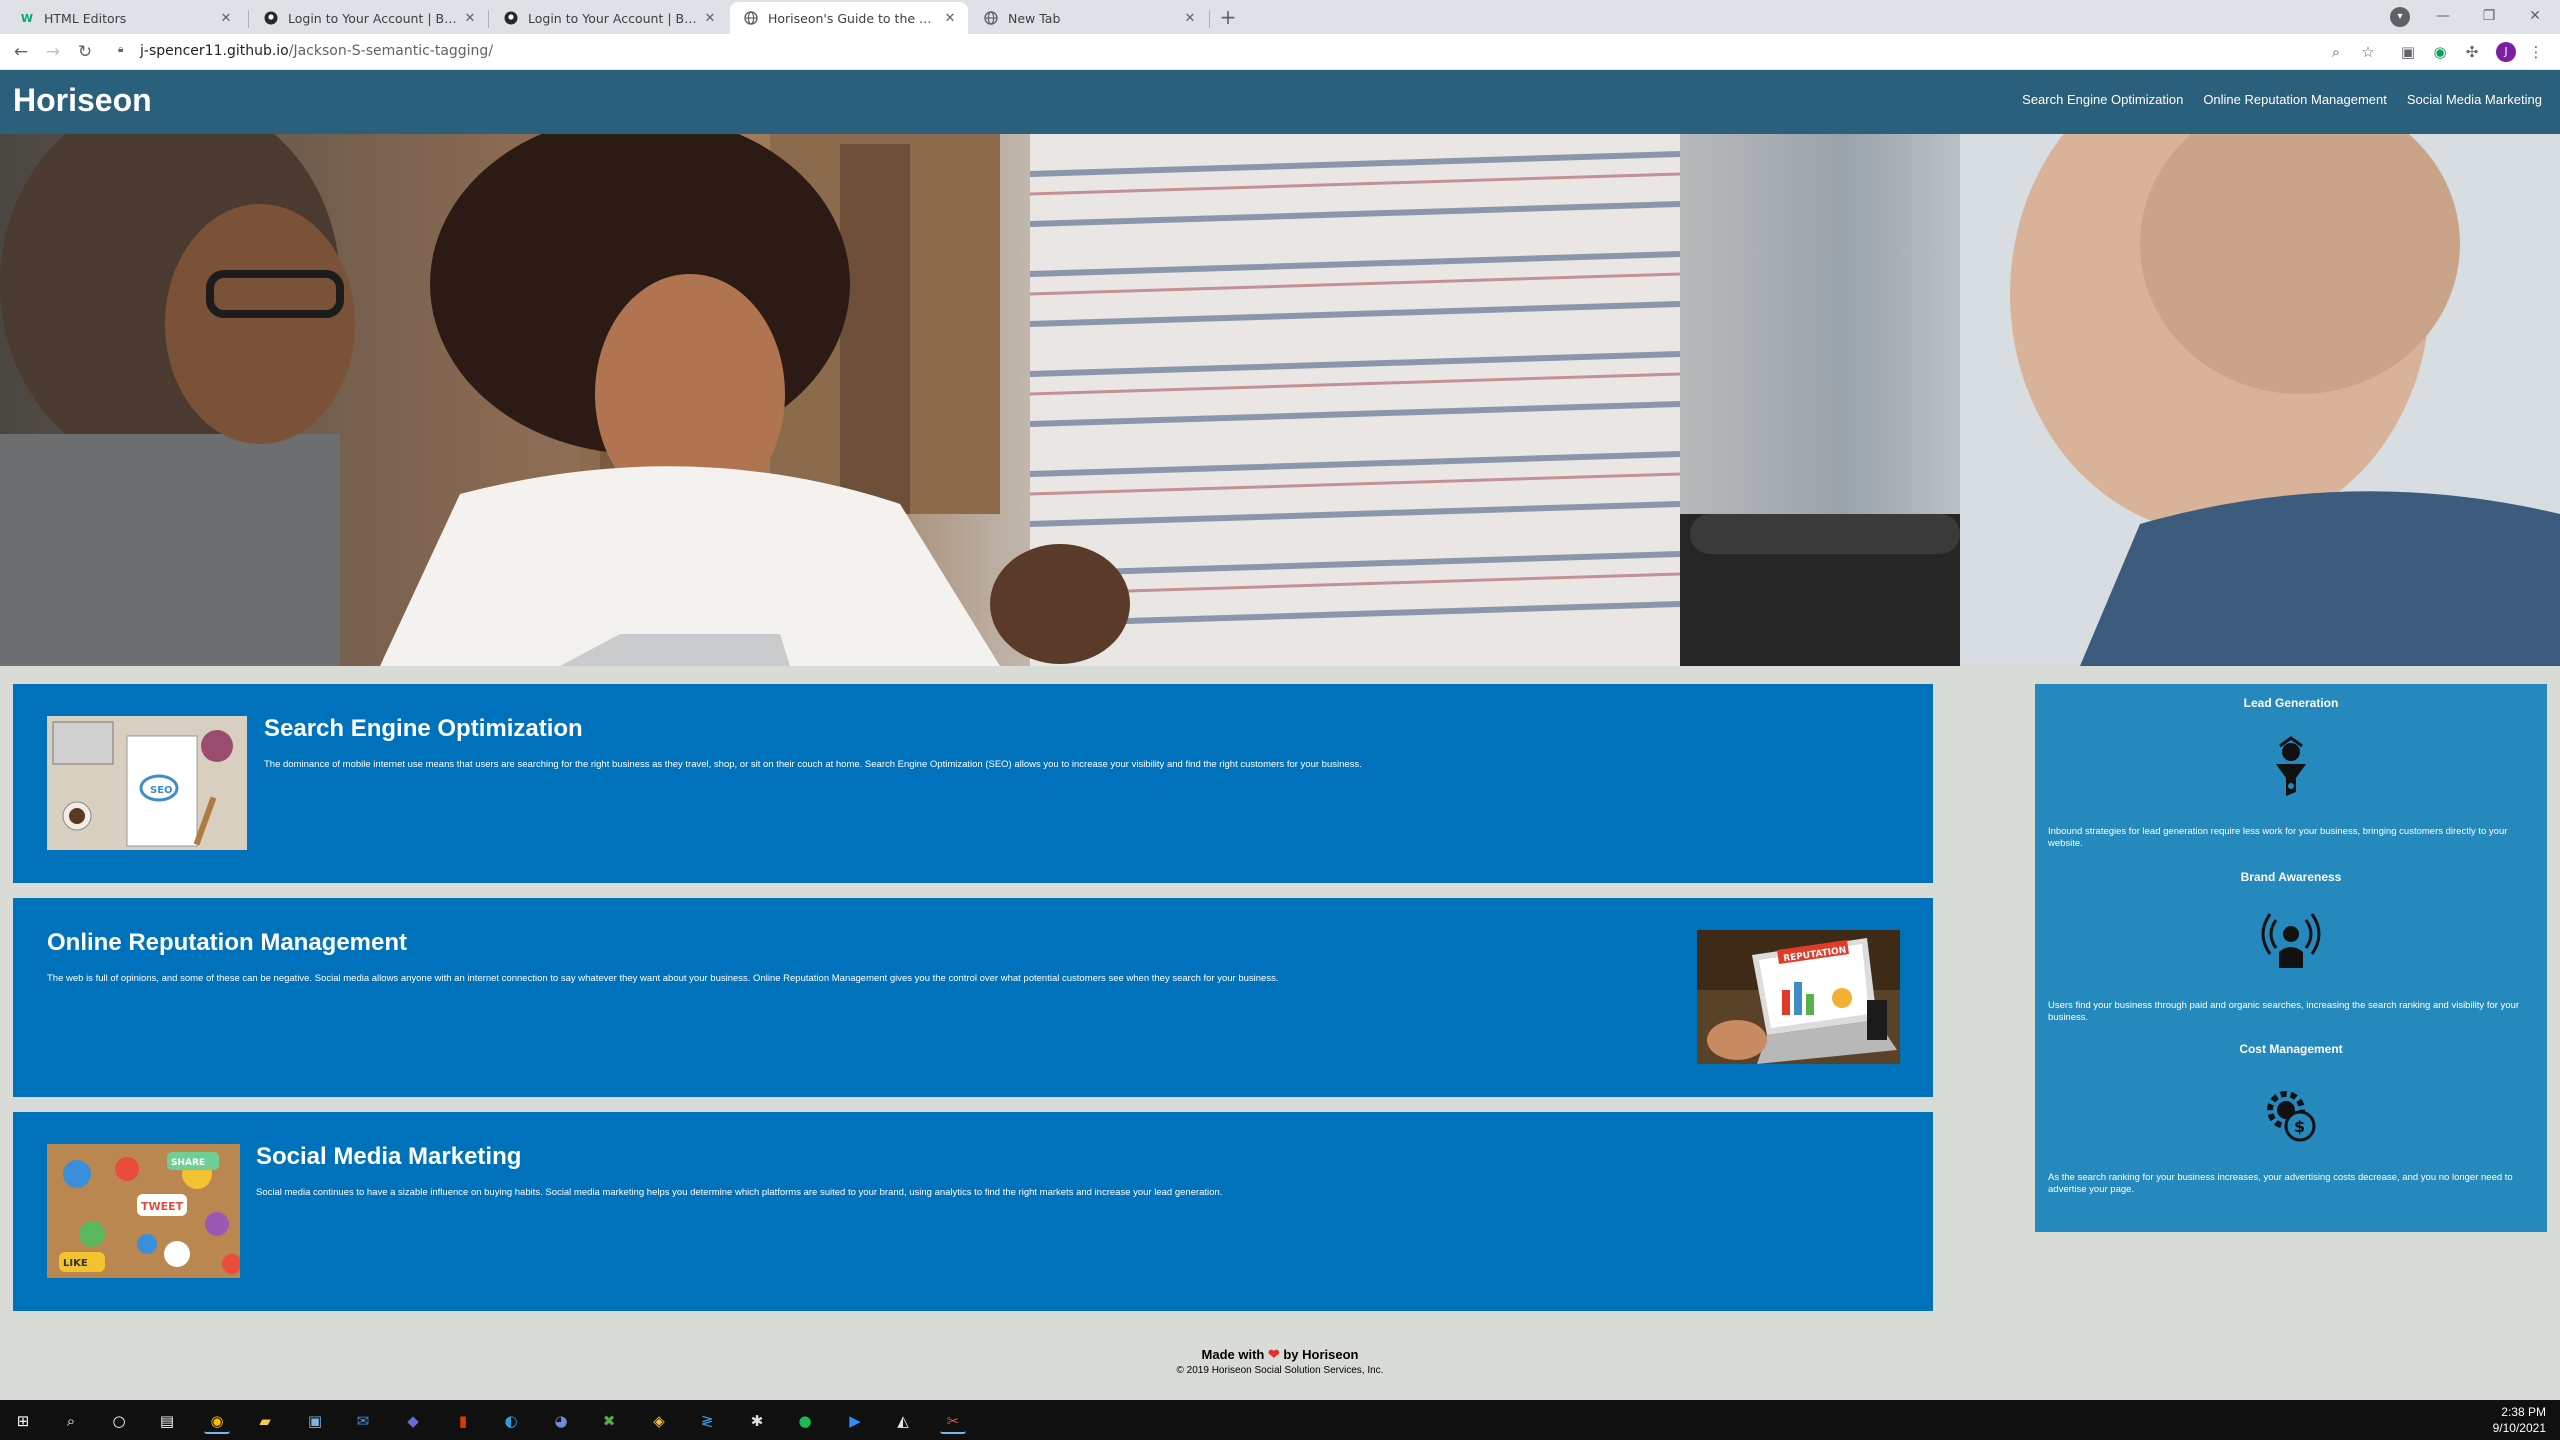 This screenshot has width=2560, height=1440. What do you see at coordinates (805, 1421) in the screenshot?
I see `spotify-icon: ●` at bounding box center [805, 1421].